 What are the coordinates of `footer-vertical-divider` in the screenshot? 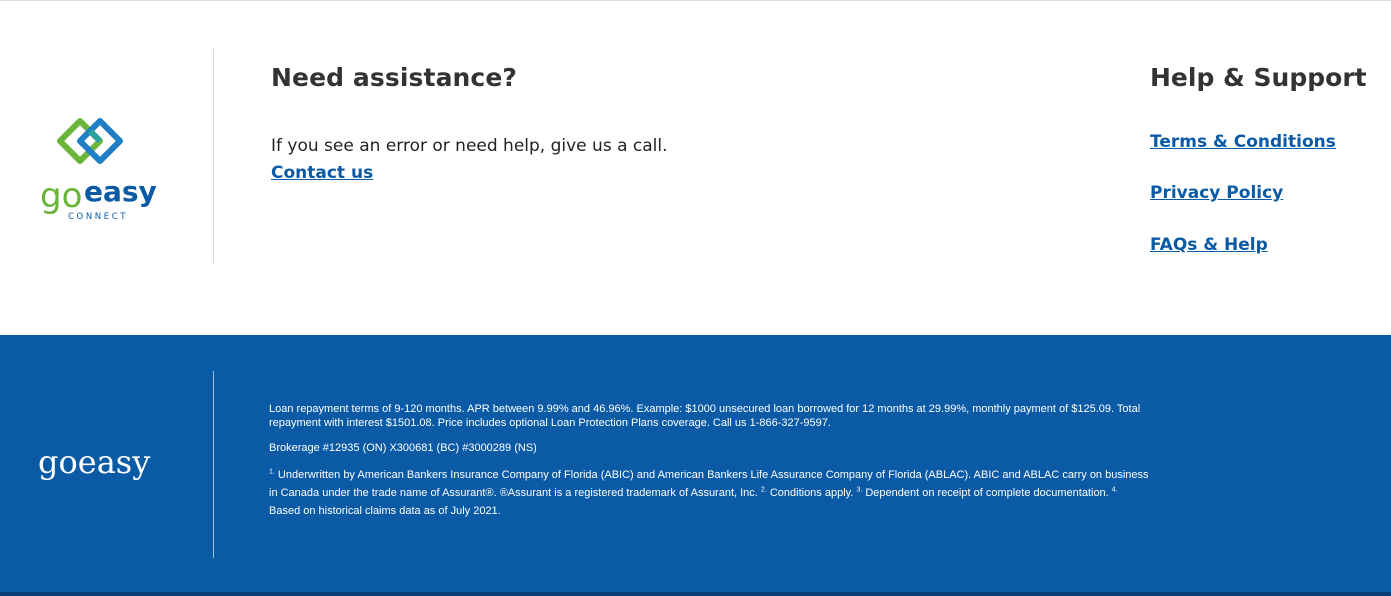 It's located at (213, 464).